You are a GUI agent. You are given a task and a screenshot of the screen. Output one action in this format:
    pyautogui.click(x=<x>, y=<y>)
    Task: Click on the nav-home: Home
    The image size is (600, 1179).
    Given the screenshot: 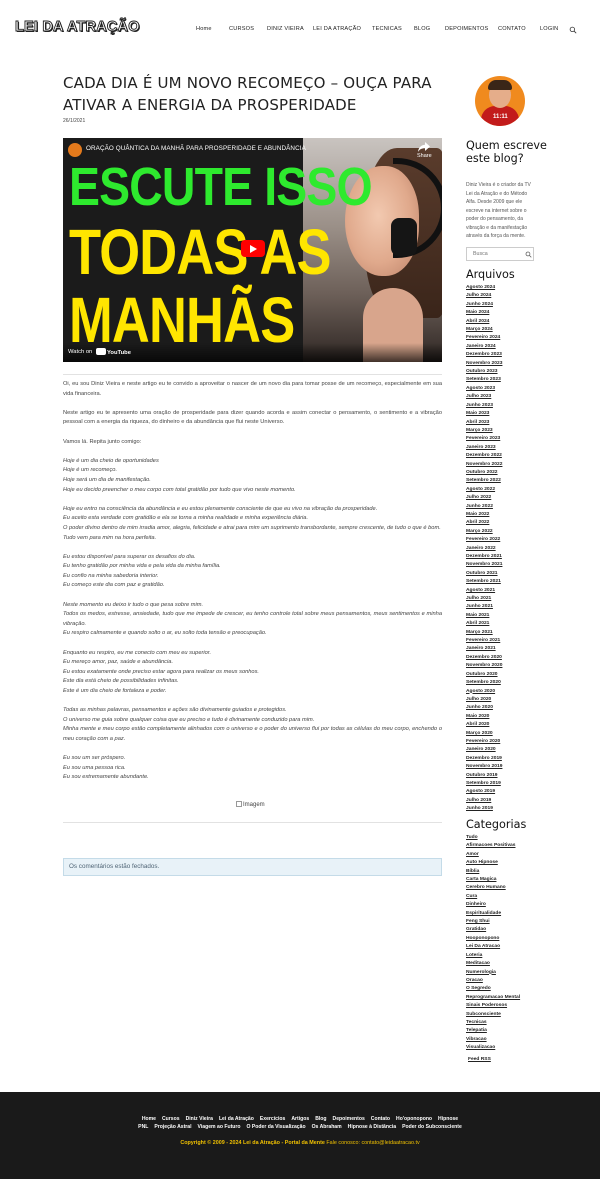 What is the action you would take?
    pyautogui.click(x=204, y=29)
    